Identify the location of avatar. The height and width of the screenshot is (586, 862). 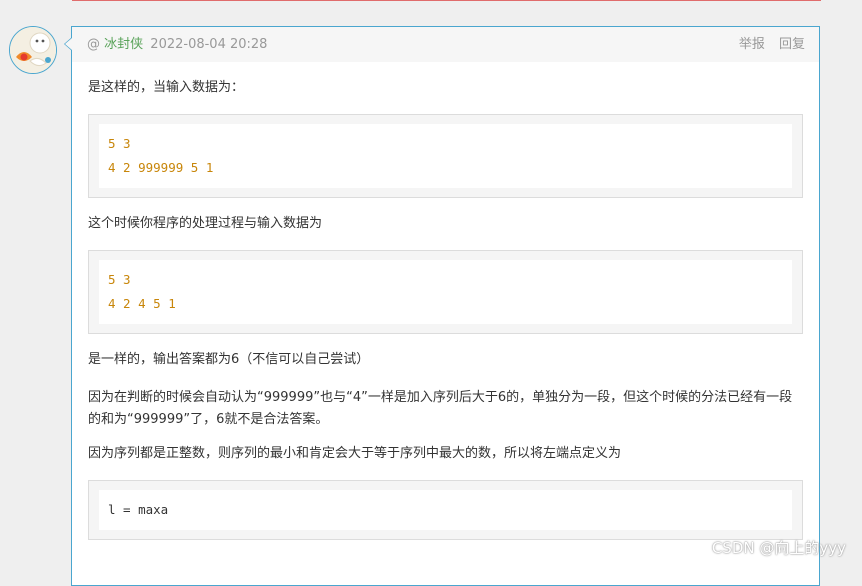
(33, 50).